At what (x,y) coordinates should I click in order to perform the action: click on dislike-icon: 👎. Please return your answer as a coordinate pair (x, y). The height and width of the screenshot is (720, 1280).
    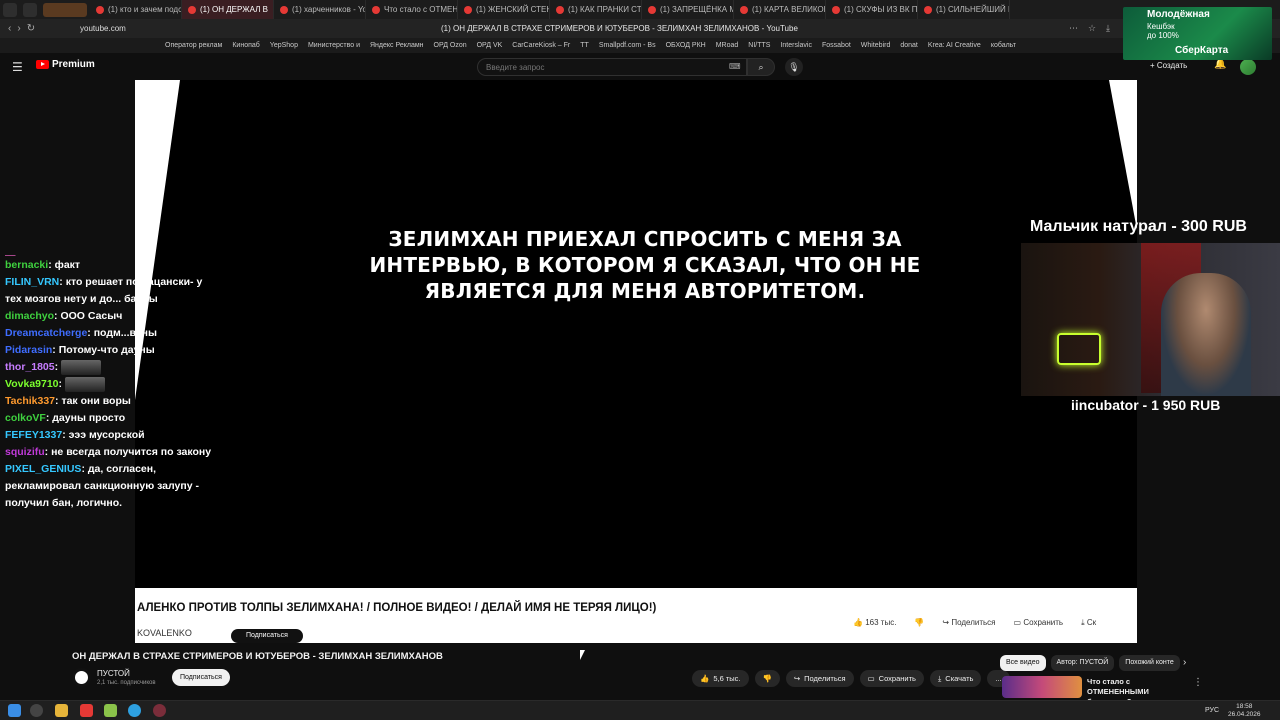
    Looking at the image, I should click on (767, 678).